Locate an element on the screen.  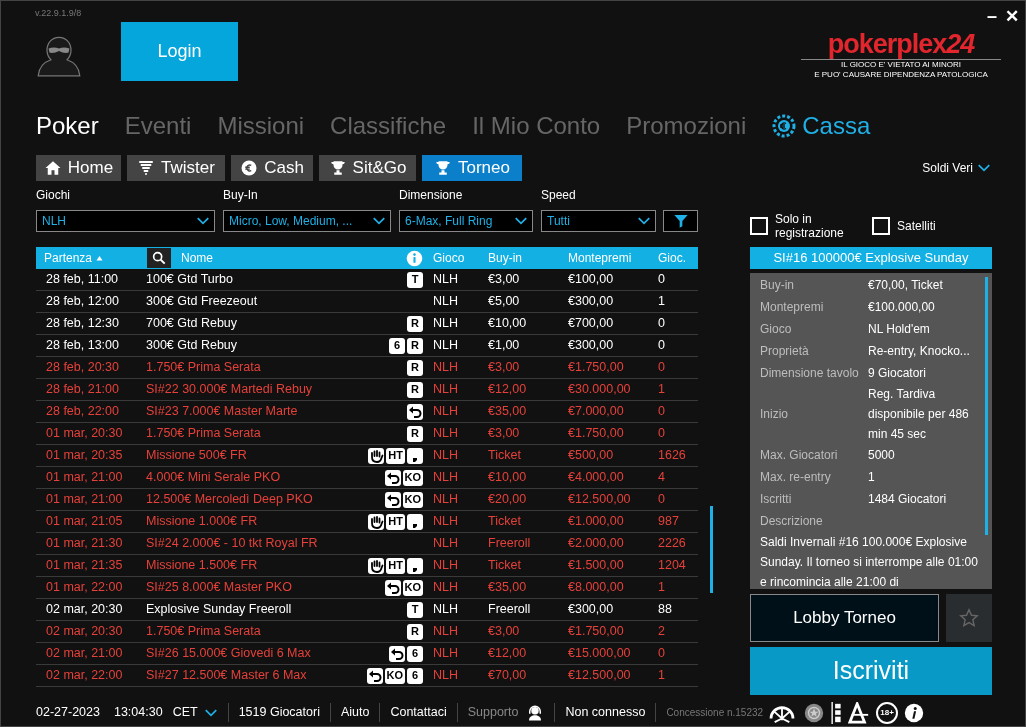
table-row: 01 mar, 20:35 Missione 500€ FR HT NLH Ticket €500,00 1626 is located at coordinates (367, 456).